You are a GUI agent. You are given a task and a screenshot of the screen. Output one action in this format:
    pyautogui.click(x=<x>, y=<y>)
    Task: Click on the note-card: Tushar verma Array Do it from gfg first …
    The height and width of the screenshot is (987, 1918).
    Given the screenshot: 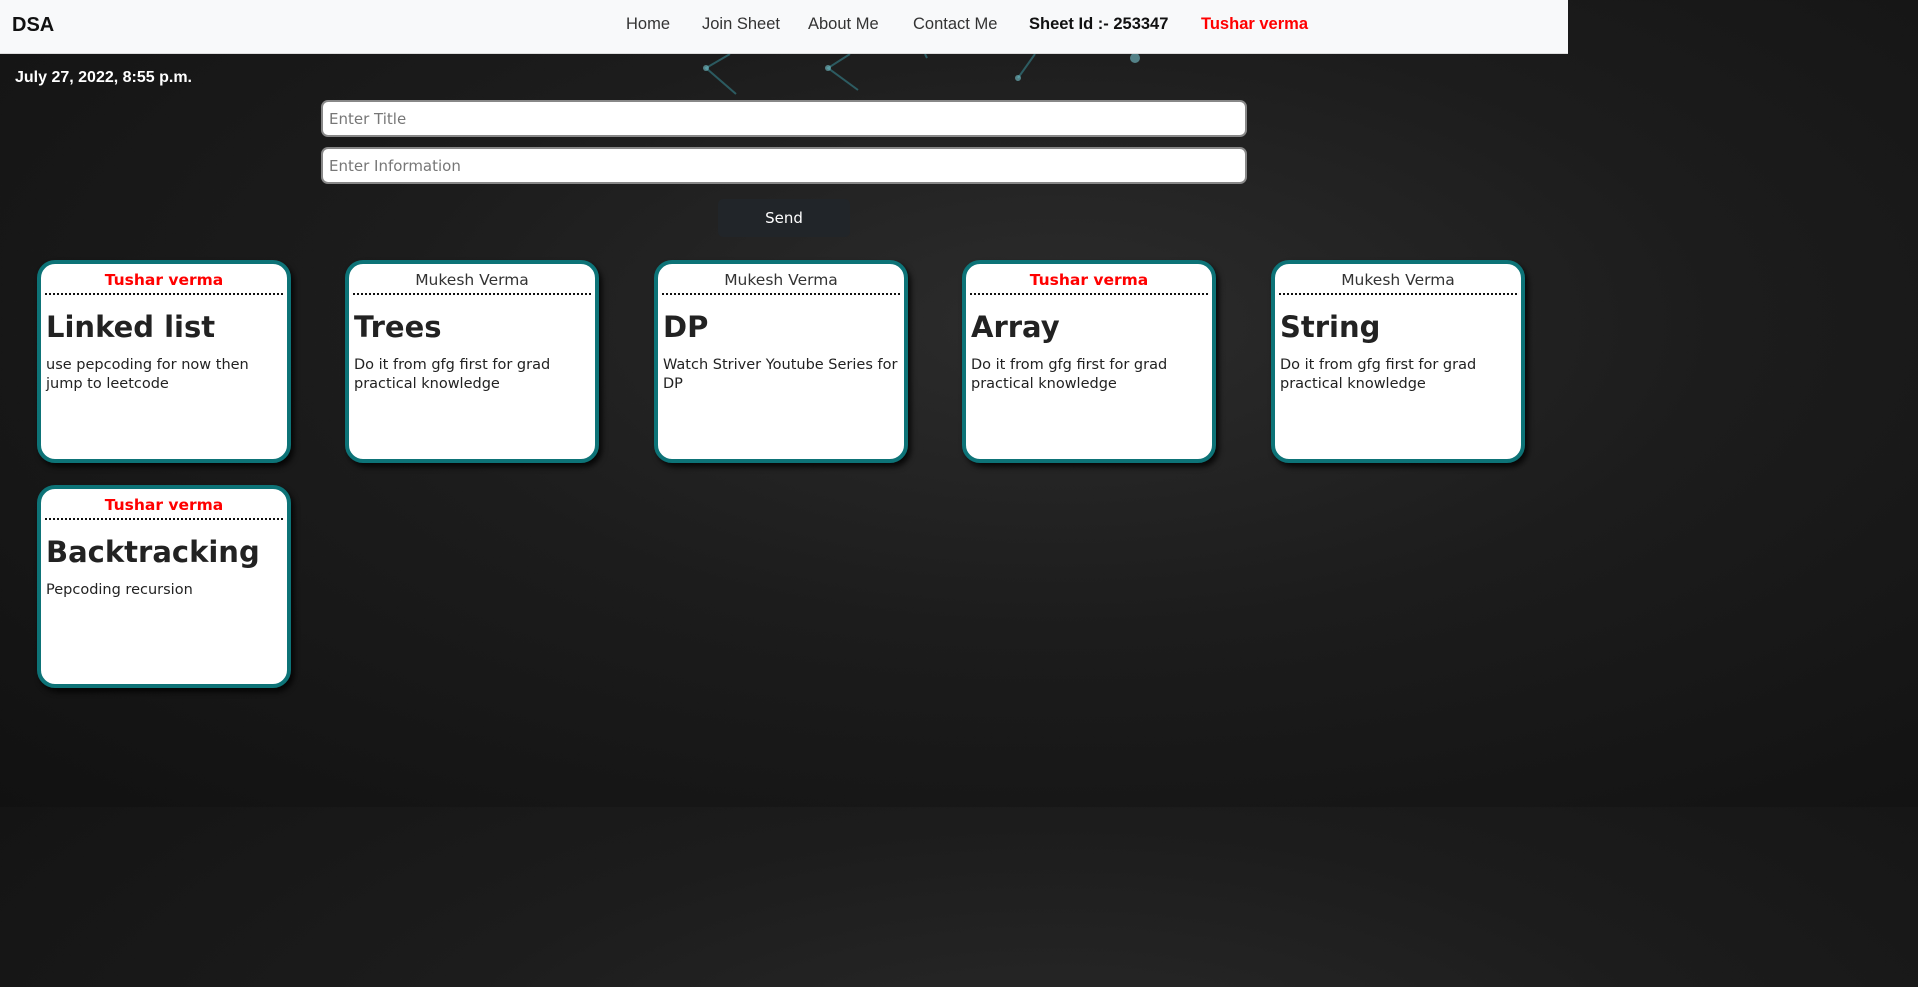 What is the action you would take?
    pyautogui.click(x=1089, y=361)
    